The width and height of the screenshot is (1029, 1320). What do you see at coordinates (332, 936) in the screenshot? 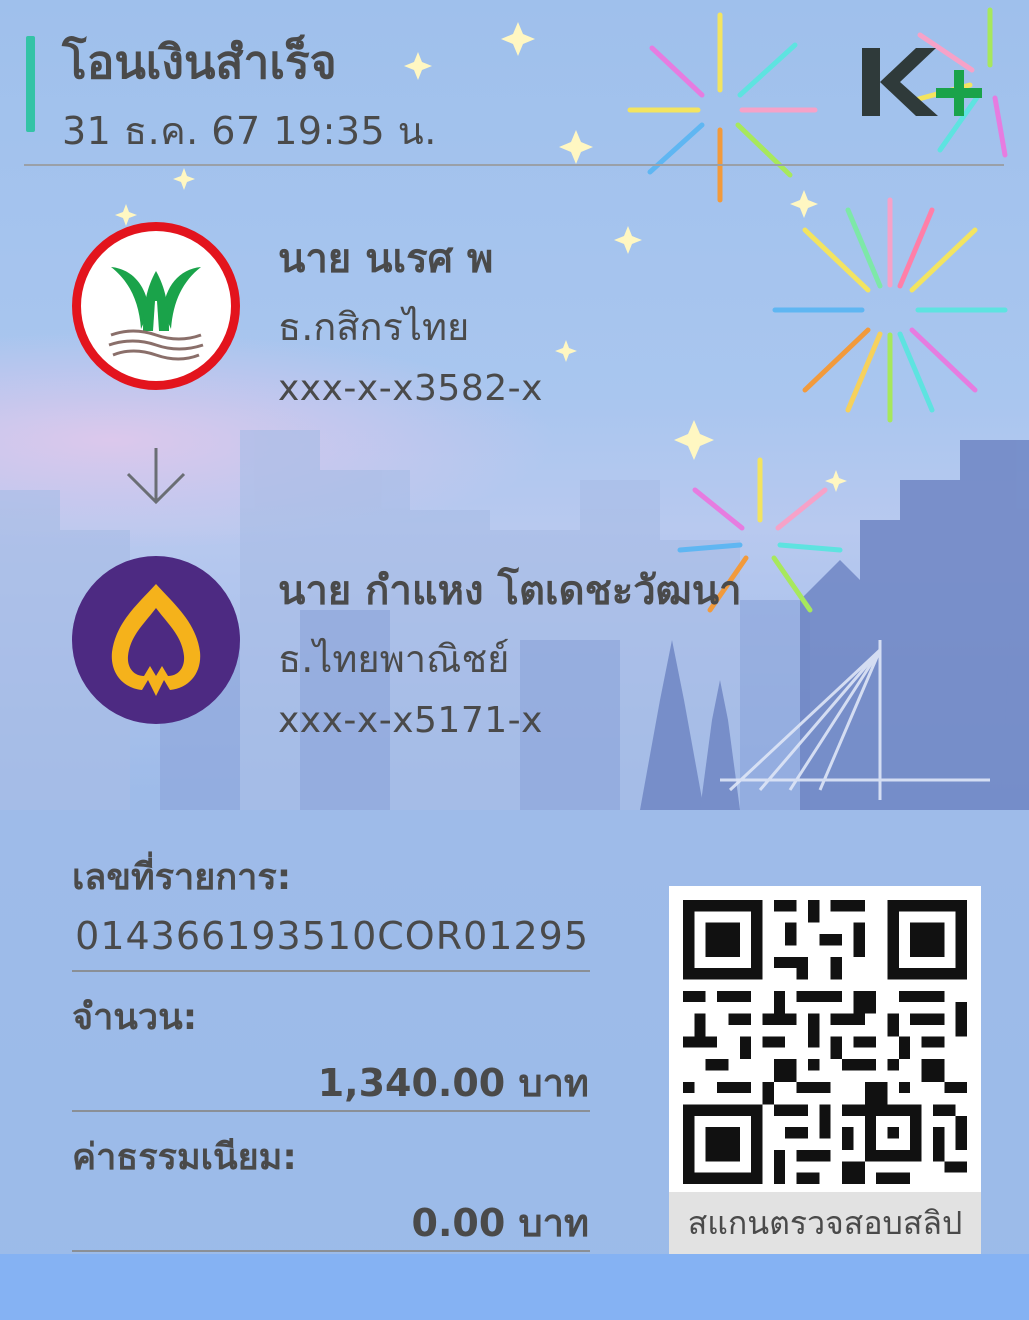
I see `reference-number: 014366193510COR01295` at bounding box center [332, 936].